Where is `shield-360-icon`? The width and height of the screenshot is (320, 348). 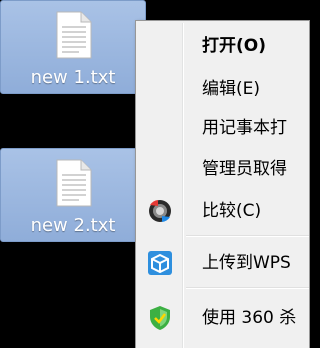 shield-360-icon is located at coordinates (160, 318).